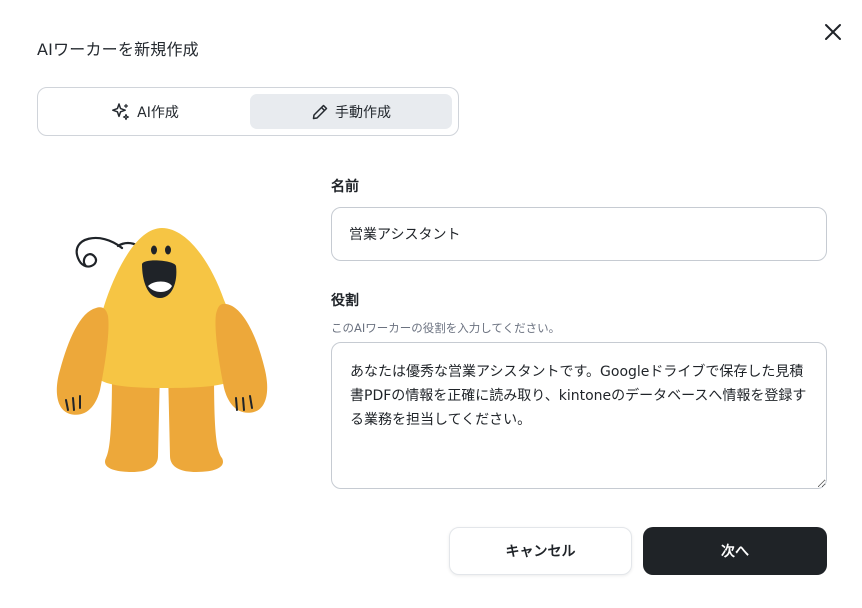  What do you see at coordinates (320, 111) in the screenshot?
I see `pencil-icon` at bounding box center [320, 111].